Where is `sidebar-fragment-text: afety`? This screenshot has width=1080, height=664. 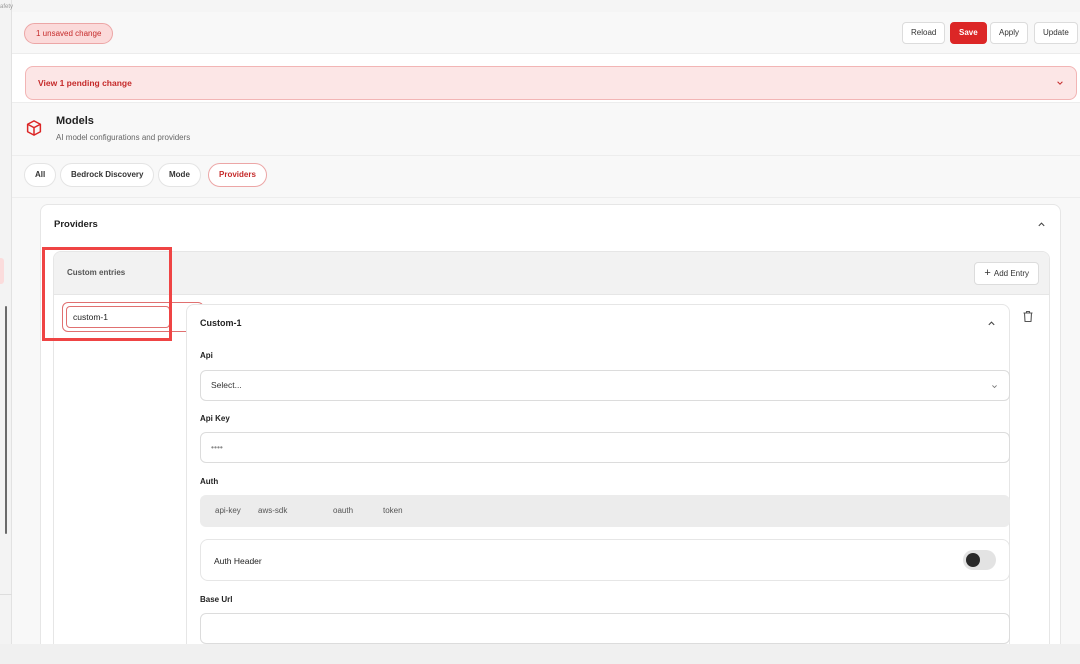
sidebar-fragment-text: afety is located at coordinates (7, 7).